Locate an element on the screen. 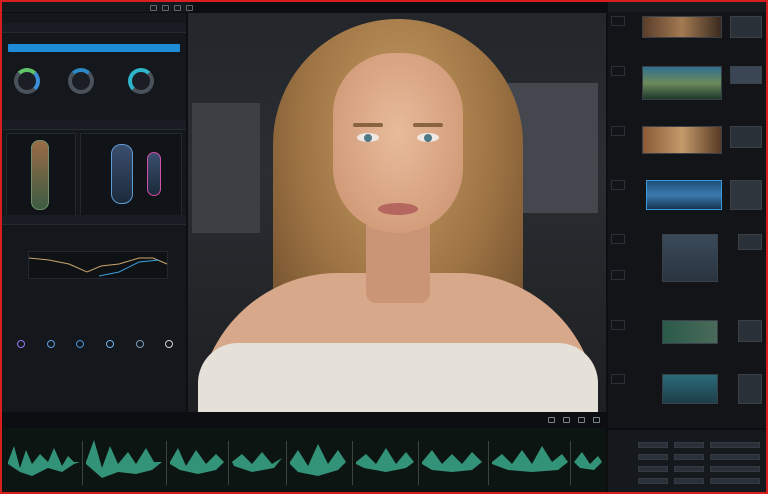 The width and height of the screenshot is (768, 494). properties-panel is located at coordinates (687, 461).